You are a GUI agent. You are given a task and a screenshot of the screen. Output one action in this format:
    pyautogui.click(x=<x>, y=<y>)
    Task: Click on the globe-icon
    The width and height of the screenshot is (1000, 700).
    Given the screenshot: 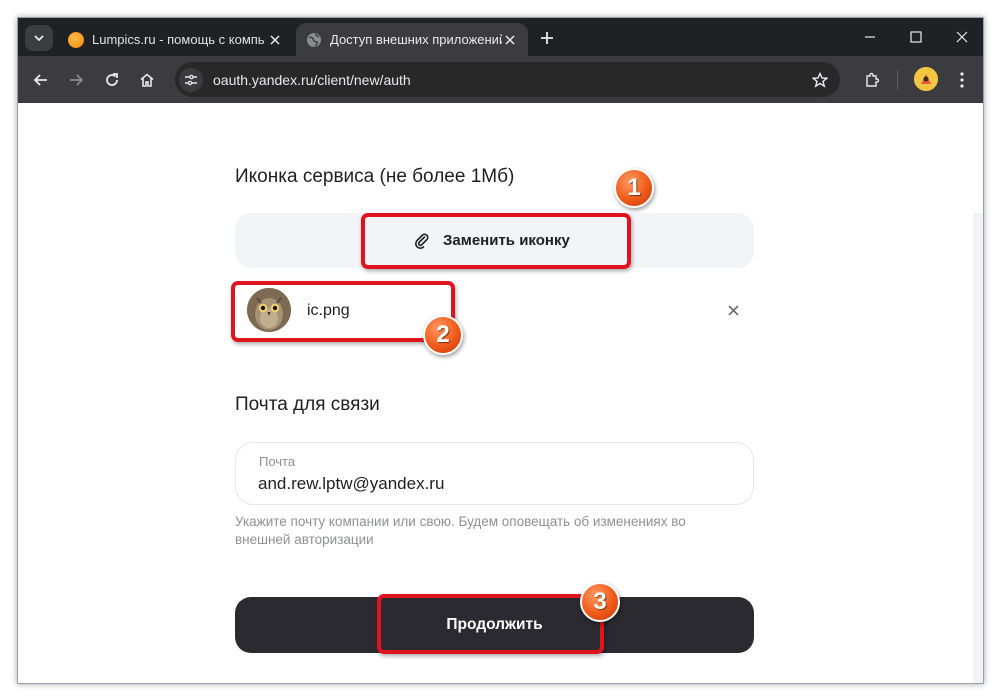 What is the action you would take?
    pyautogui.click(x=314, y=39)
    